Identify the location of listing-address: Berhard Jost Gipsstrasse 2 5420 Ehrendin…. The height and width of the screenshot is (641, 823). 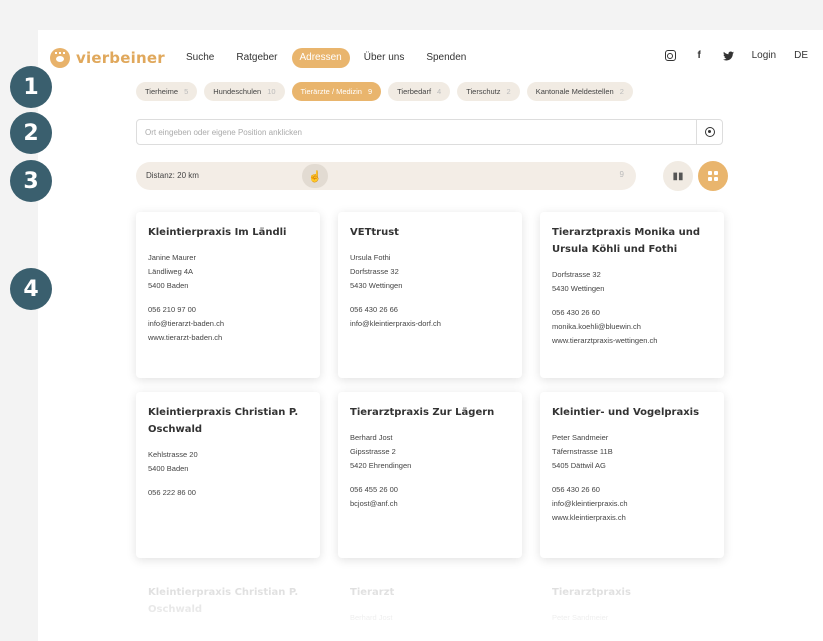
(381, 451).